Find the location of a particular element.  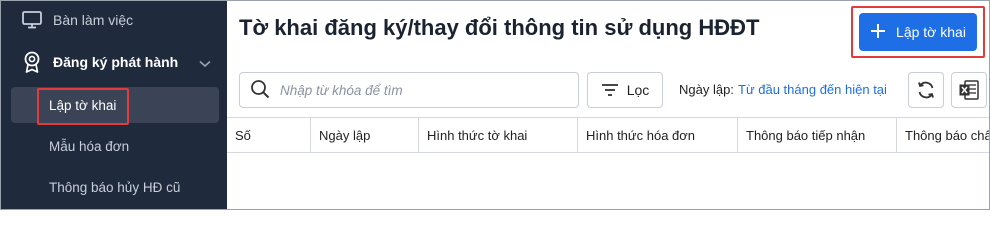

sidebar-group-label: Đăng ký phát hành is located at coordinates (116, 62).